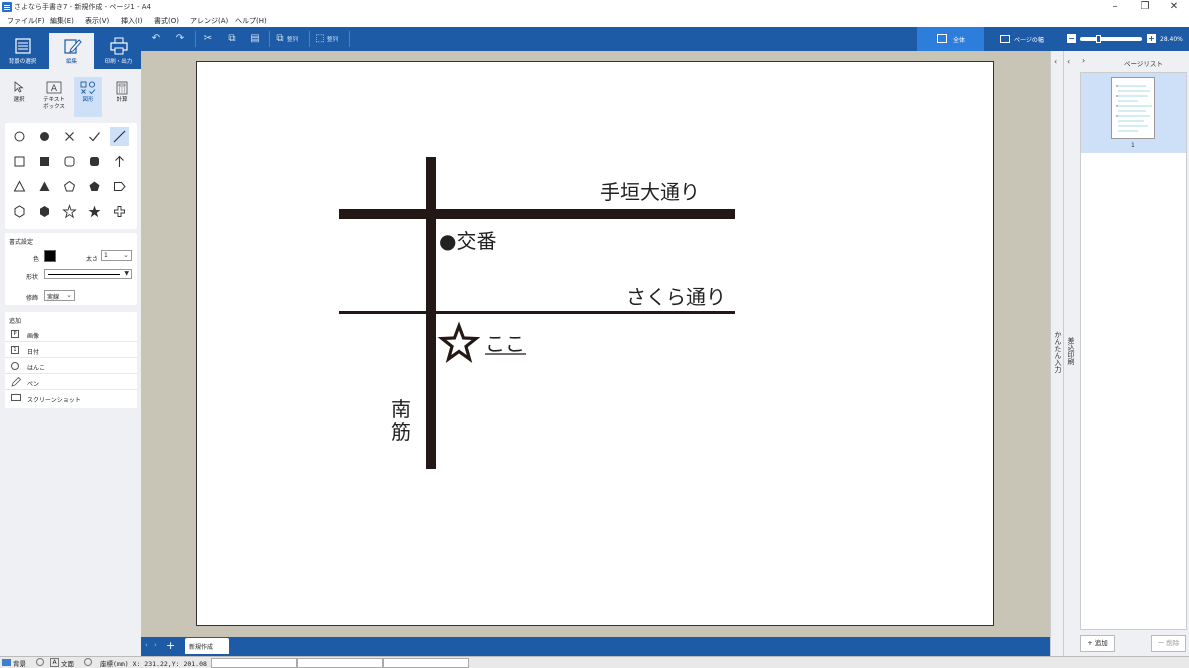 Image resolution: width=1189 pixels, height=668 pixels. I want to click on add-stamp-button: はんこ, so click(71, 366).